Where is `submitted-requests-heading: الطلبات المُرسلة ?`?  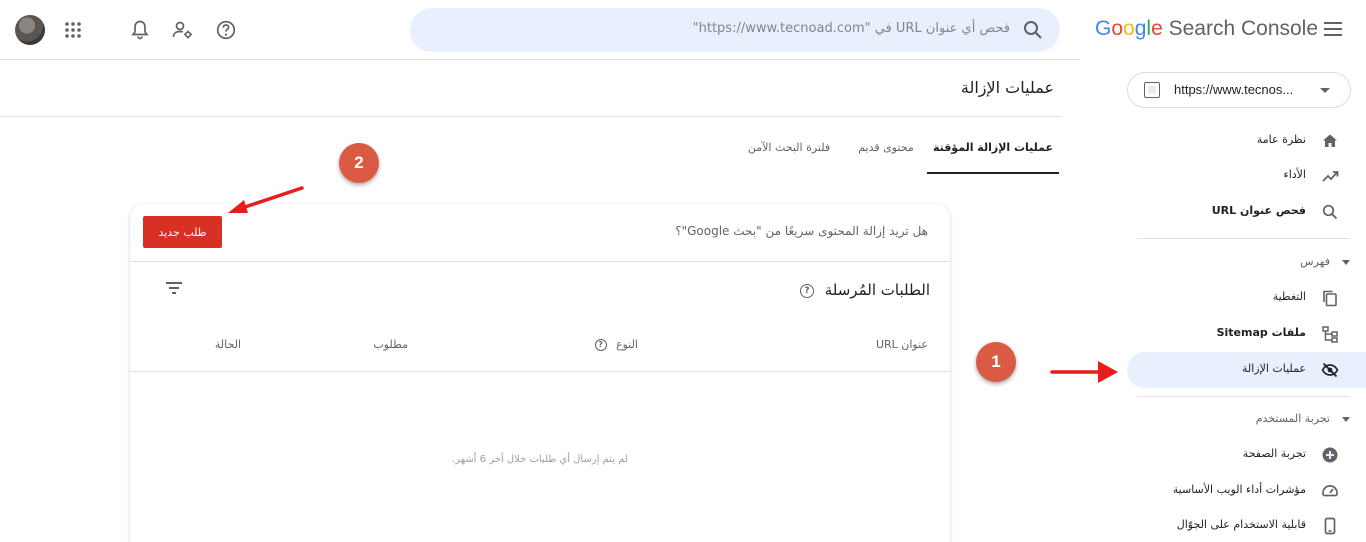
submitted-requests-heading: الطلبات المُرسلة ? is located at coordinates (864, 290).